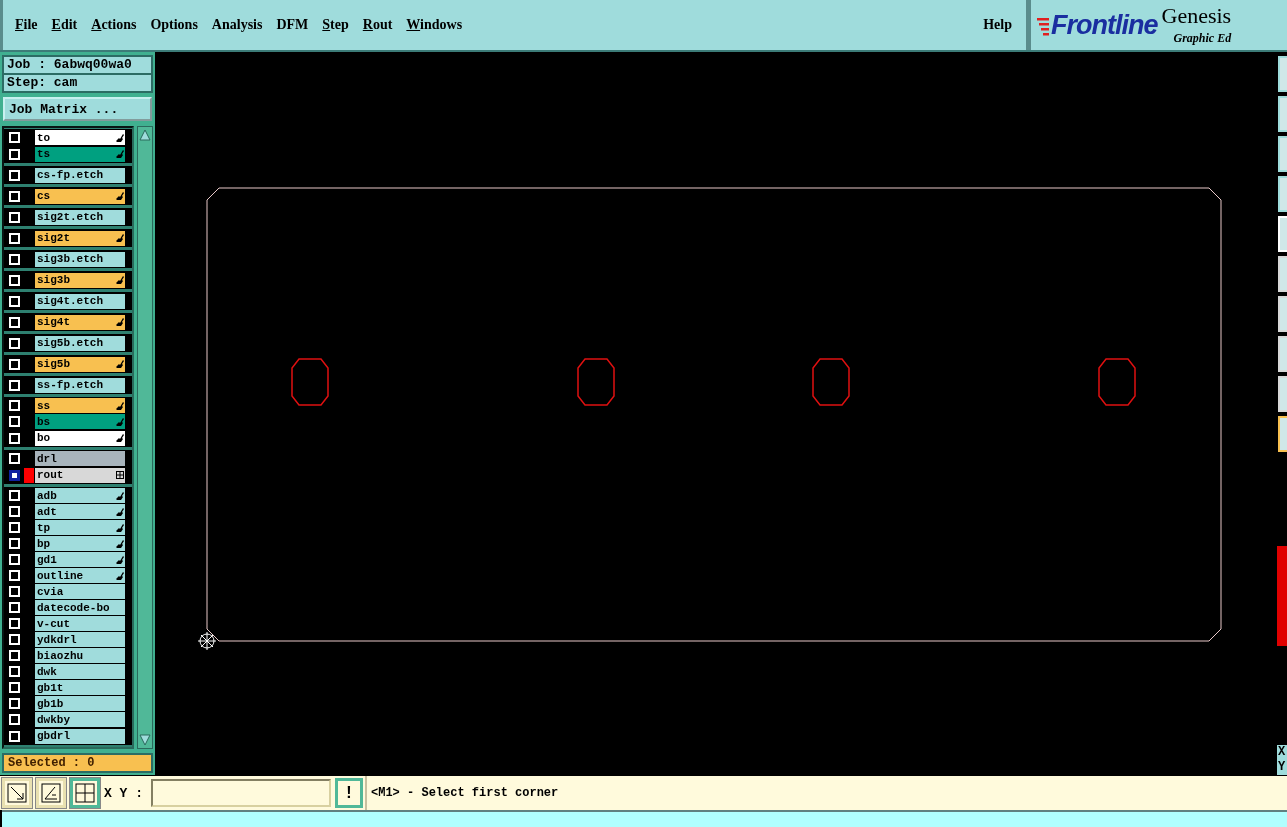 This screenshot has height=827, width=1287. Describe the element at coordinates (1282, 752) in the screenshot. I see `x-label: X` at that location.